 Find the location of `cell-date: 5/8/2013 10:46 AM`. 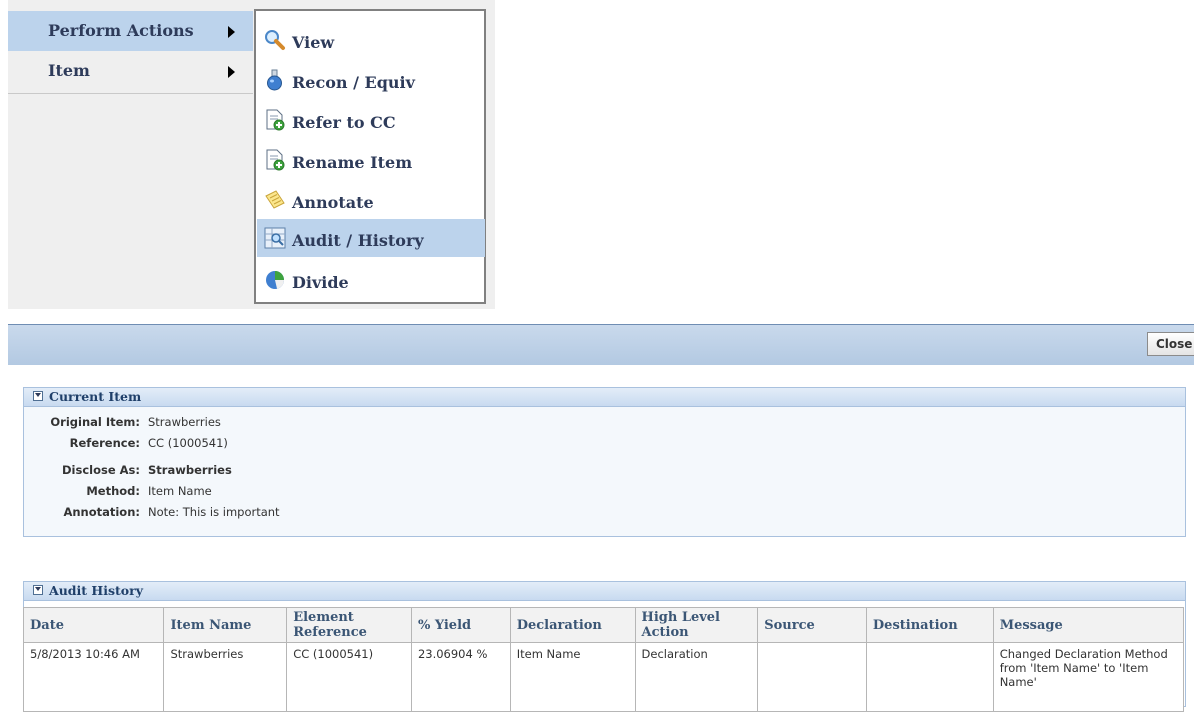

cell-date: 5/8/2013 10:46 AM is located at coordinates (93, 677).